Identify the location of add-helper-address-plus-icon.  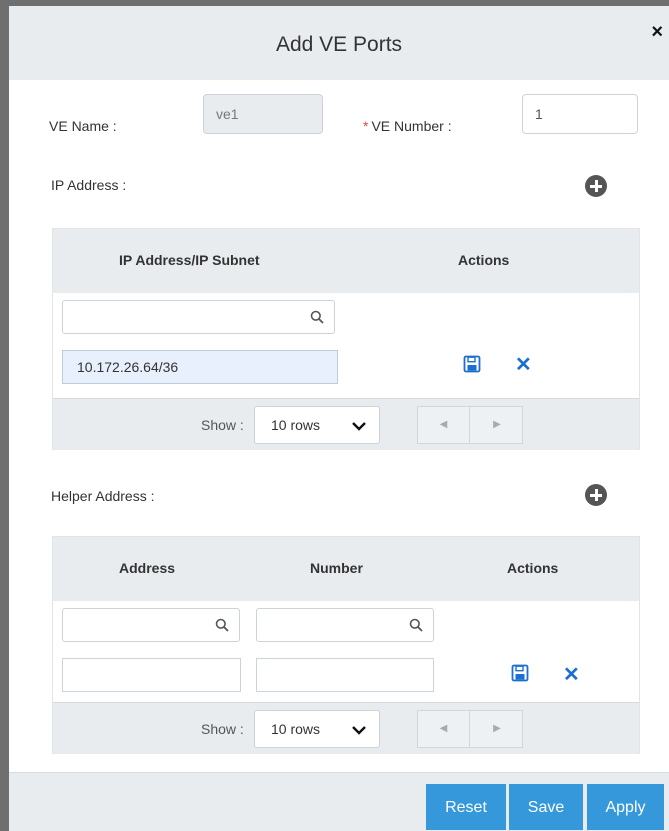
(596, 495).